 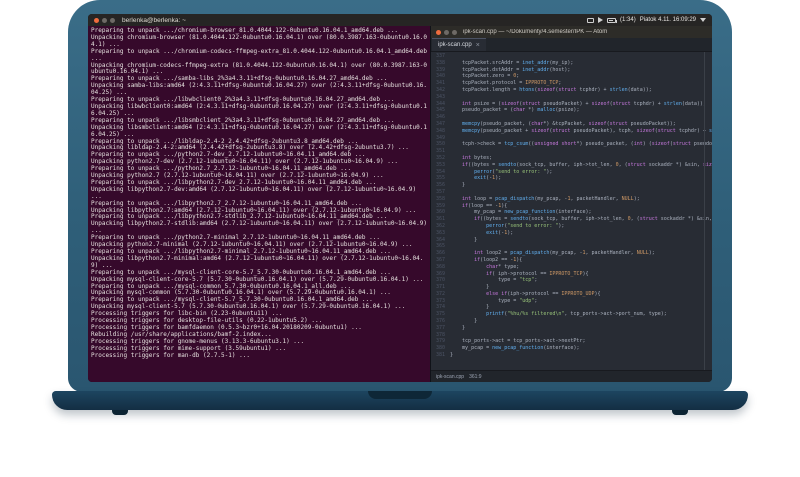 What do you see at coordinates (104, 20) in the screenshot?
I see `window-minimize-button` at bounding box center [104, 20].